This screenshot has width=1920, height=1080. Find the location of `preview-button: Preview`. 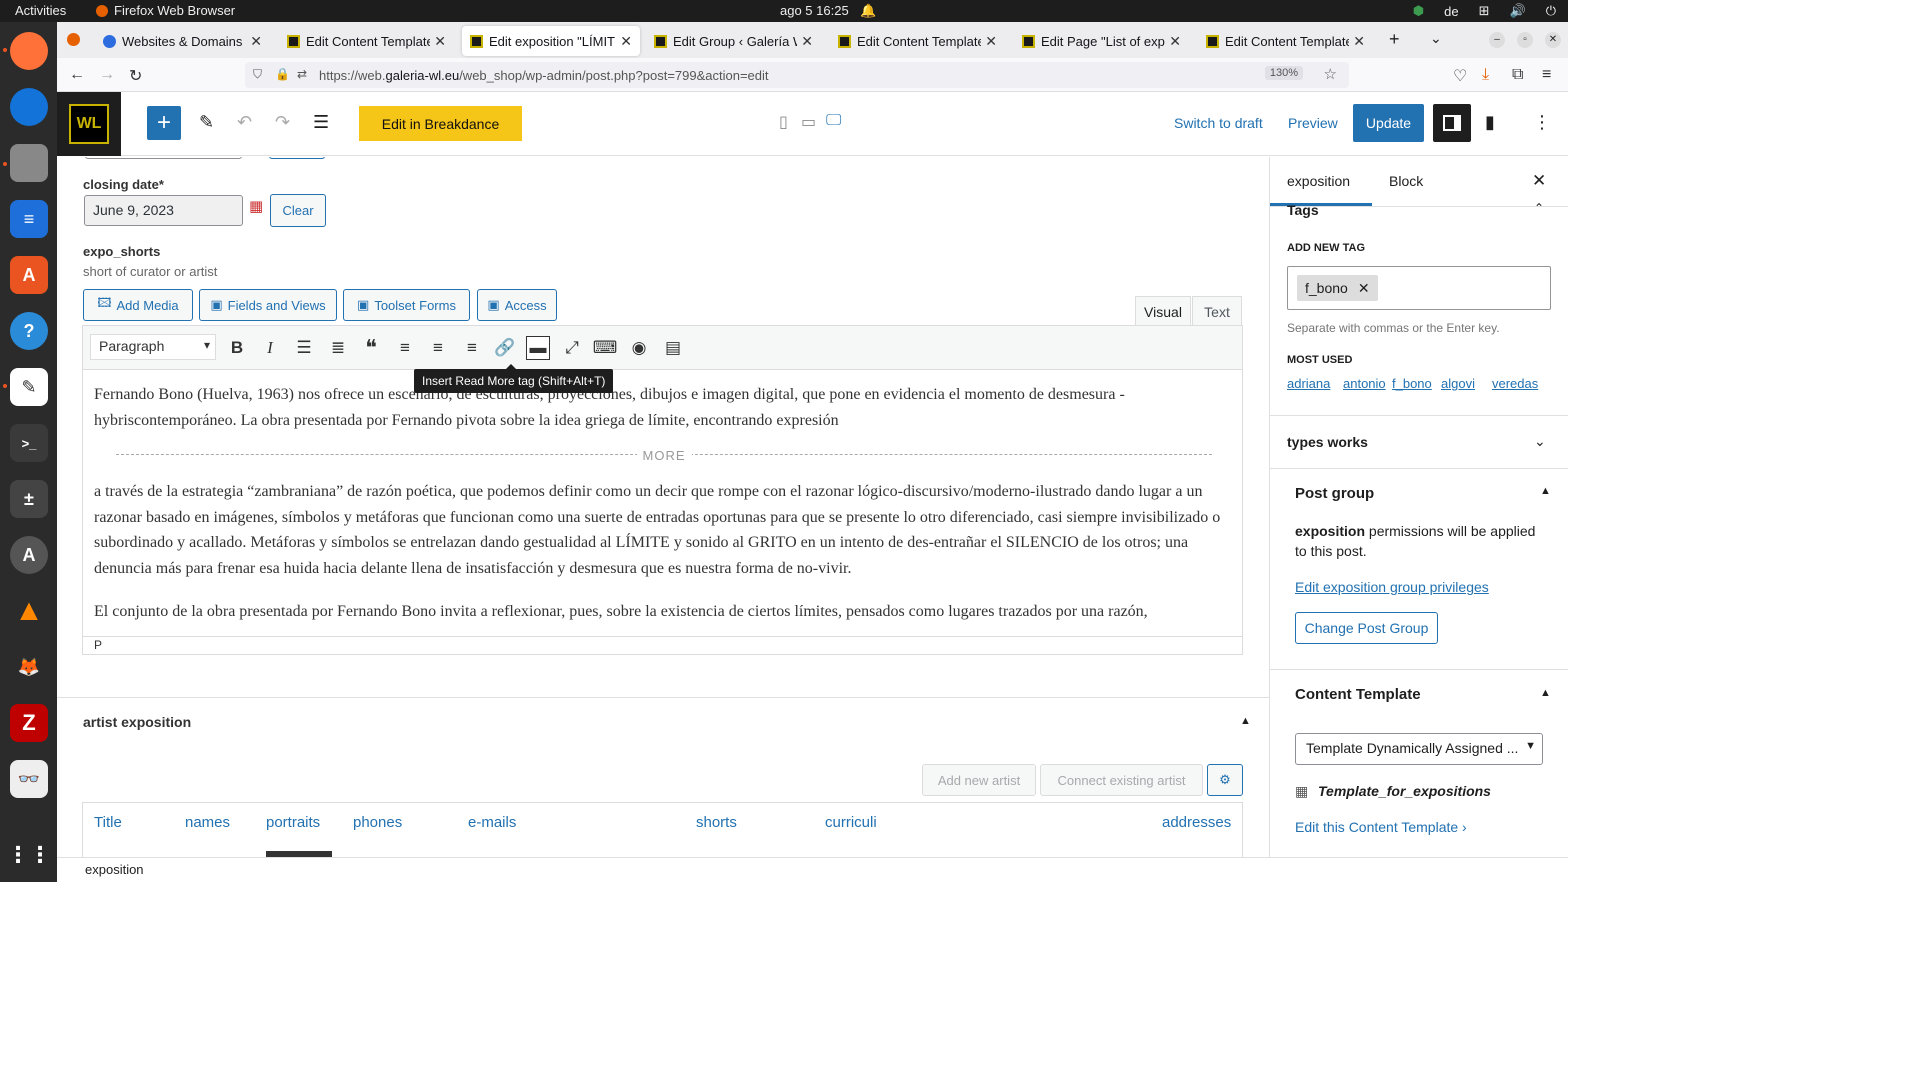

preview-button: Preview is located at coordinates (1313, 123).